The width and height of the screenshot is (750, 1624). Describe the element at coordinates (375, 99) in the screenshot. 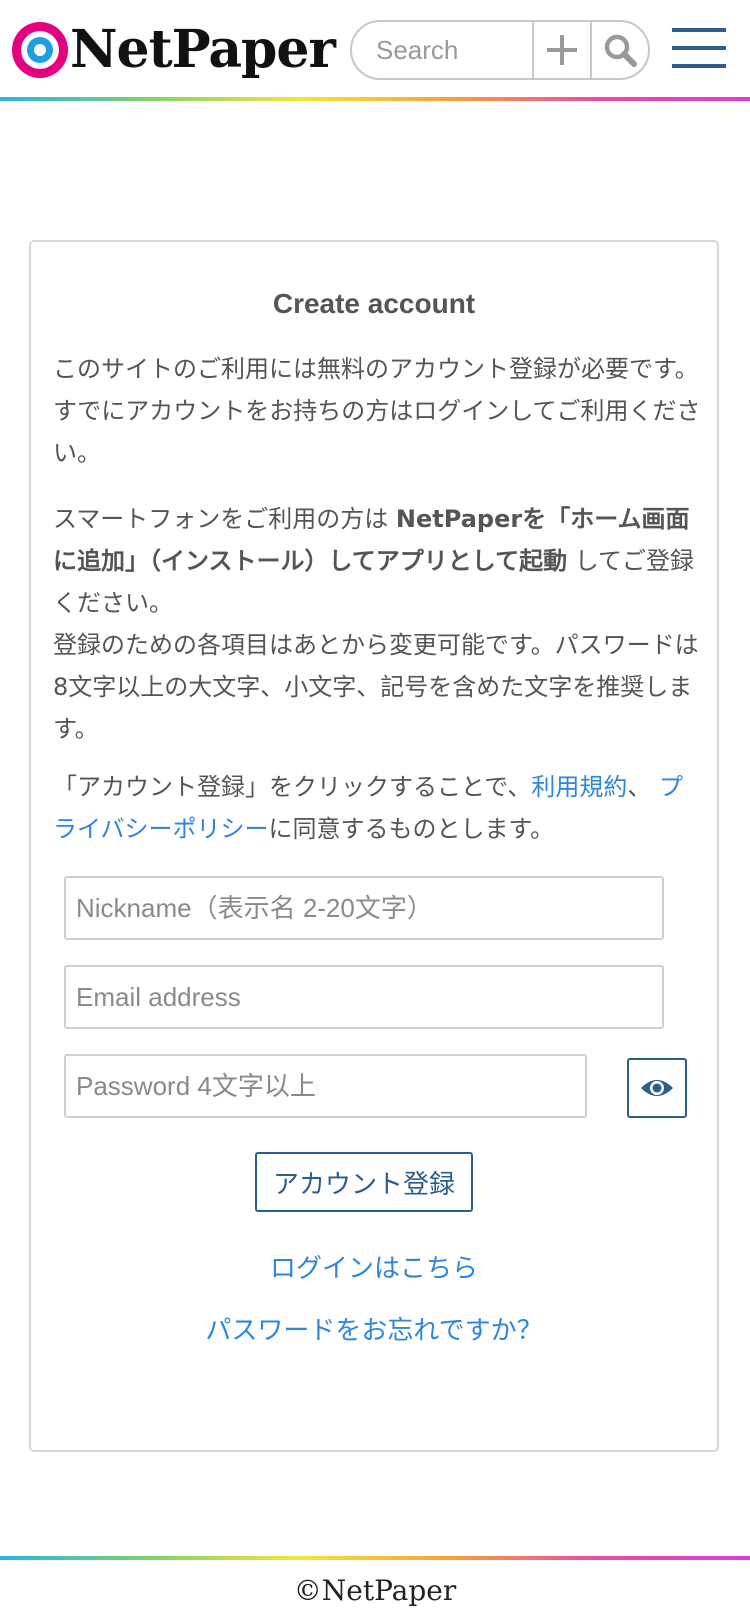

I see `header-divider` at that location.